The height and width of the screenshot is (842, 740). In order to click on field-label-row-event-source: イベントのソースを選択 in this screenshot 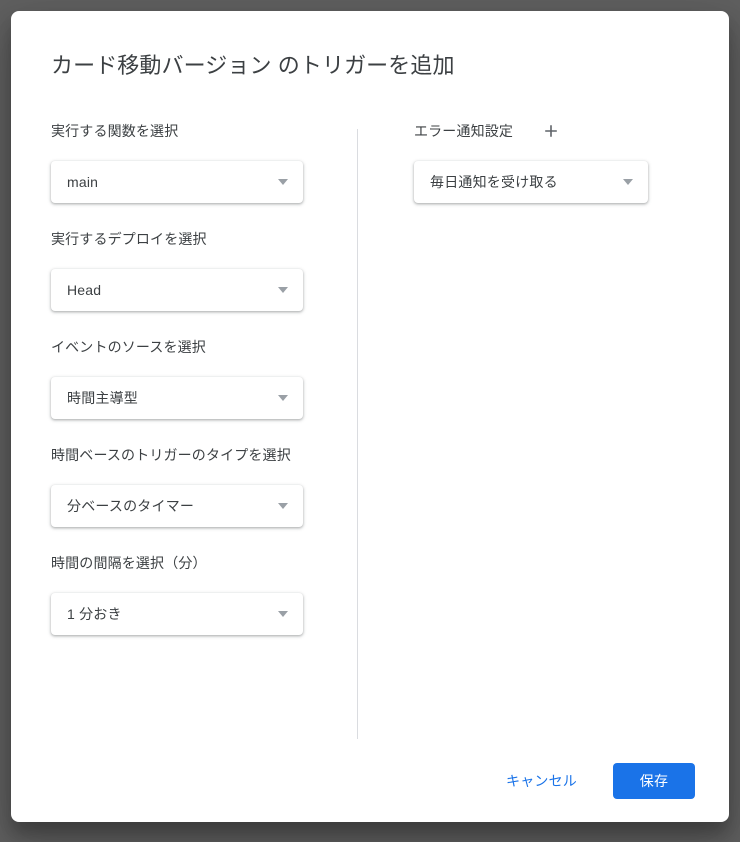, I will do `click(201, 347)`.